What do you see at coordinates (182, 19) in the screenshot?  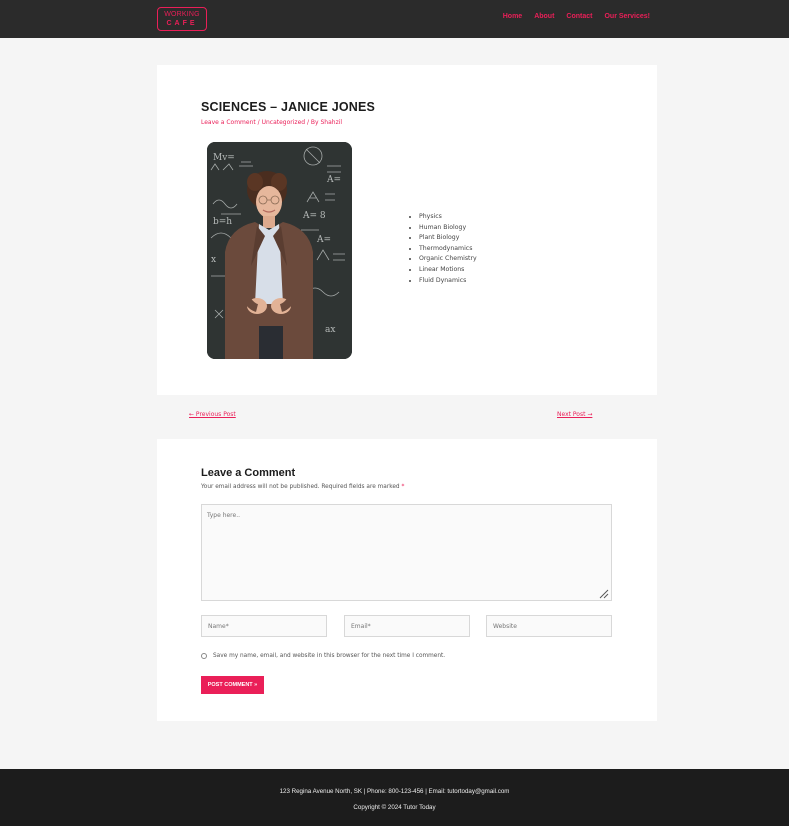 I see `site-logo: WORKING CAFE` at bounding box center [182, 19].